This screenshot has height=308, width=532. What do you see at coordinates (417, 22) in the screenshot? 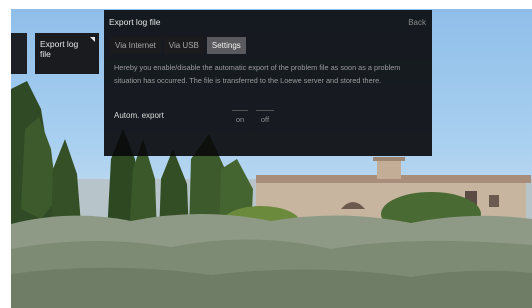
I see `back-button: Back` at bounding box center [417, 22].